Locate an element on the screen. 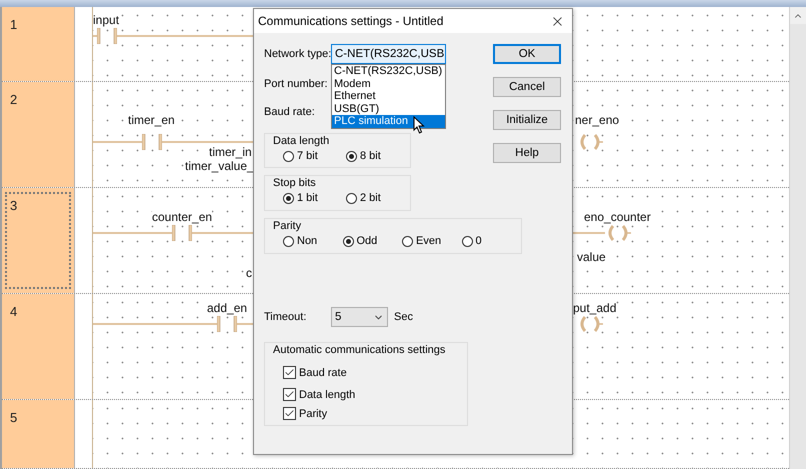 The width and height of the screenshot is (806, 469). scrollbar is located at coordinates (797, 238).